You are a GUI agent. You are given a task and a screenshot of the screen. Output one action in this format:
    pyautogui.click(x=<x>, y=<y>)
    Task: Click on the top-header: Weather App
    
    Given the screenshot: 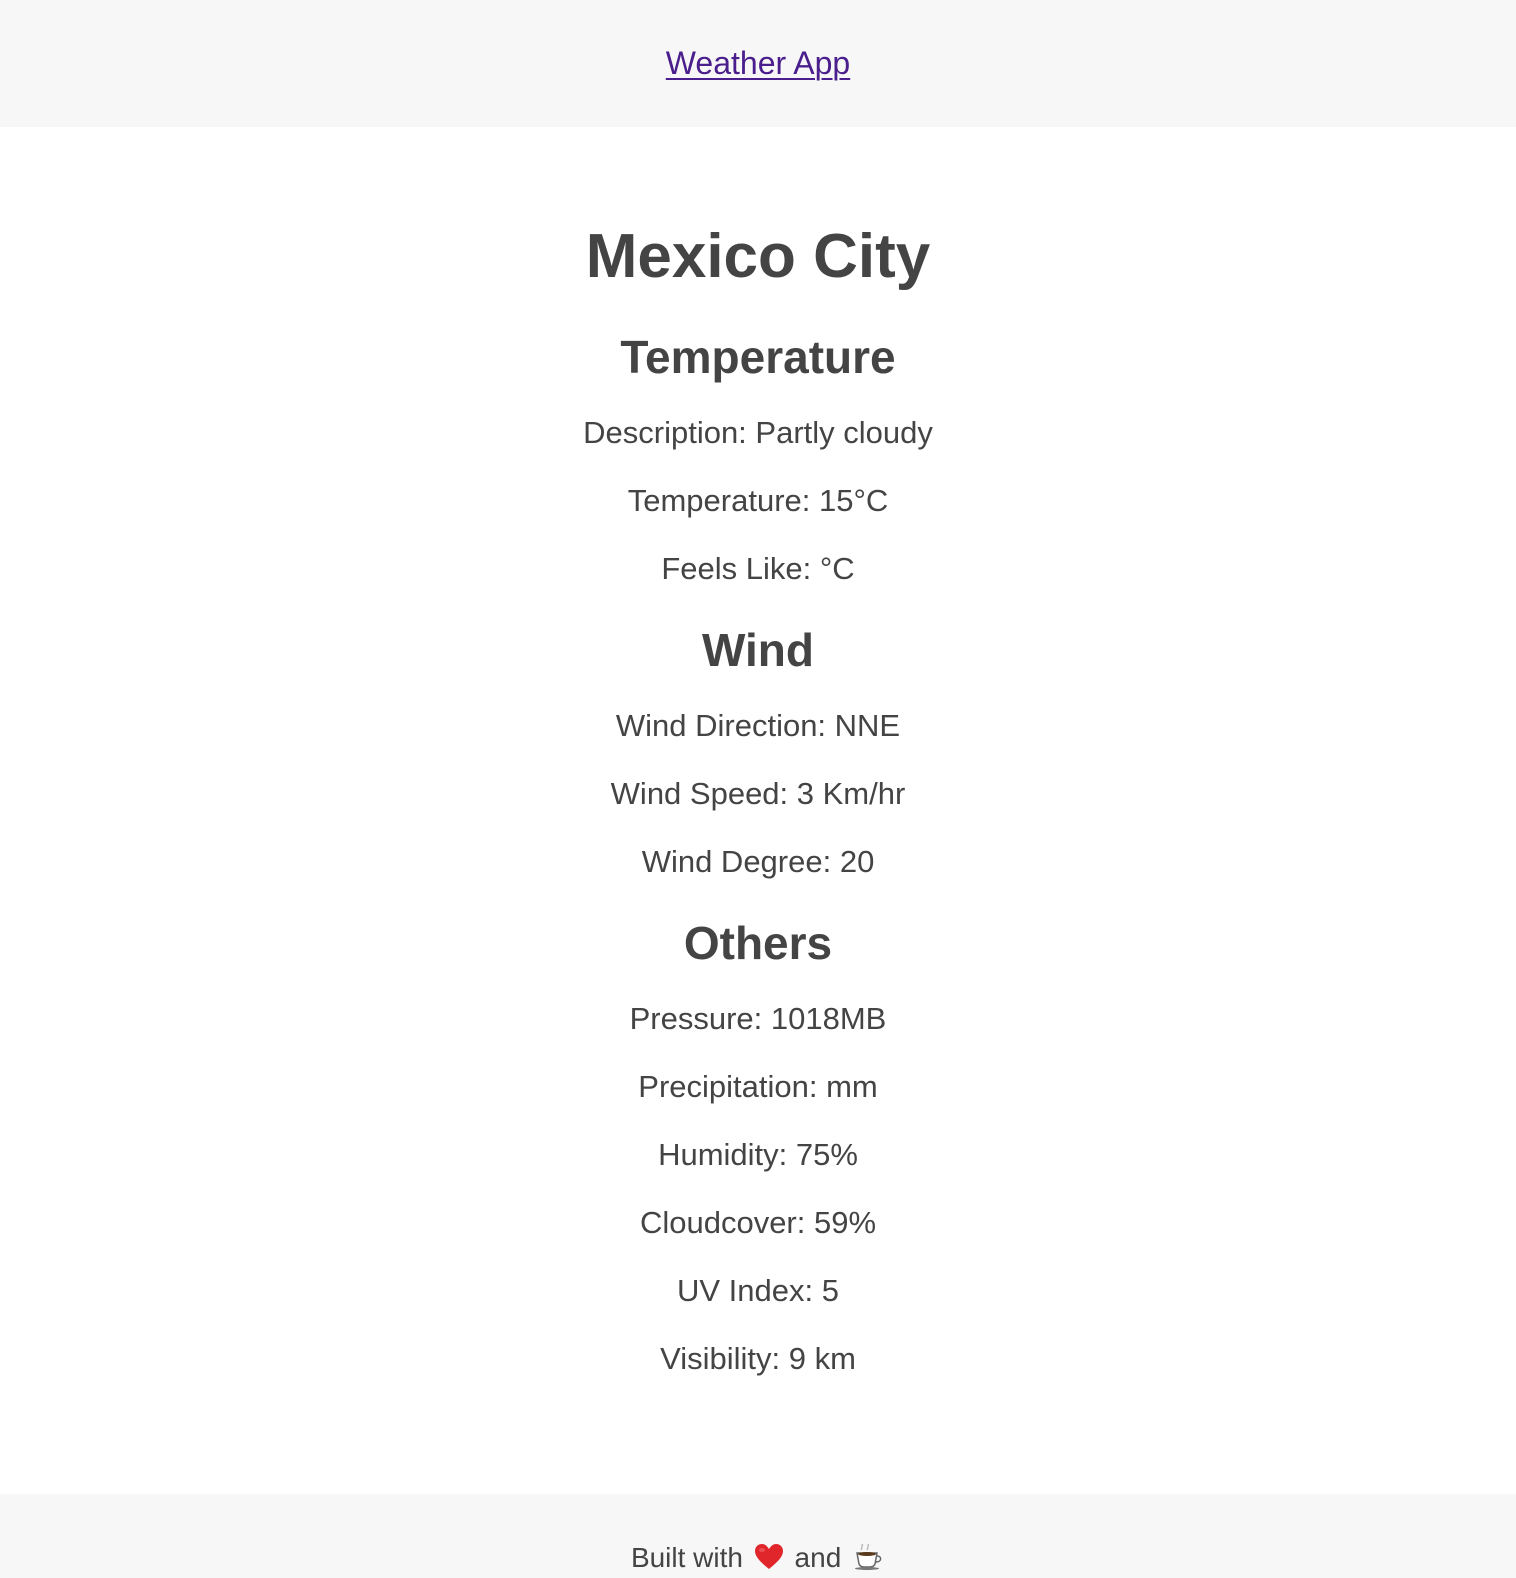 What is the action you would take?
    pyautogui.click(x=758, y=63)
    